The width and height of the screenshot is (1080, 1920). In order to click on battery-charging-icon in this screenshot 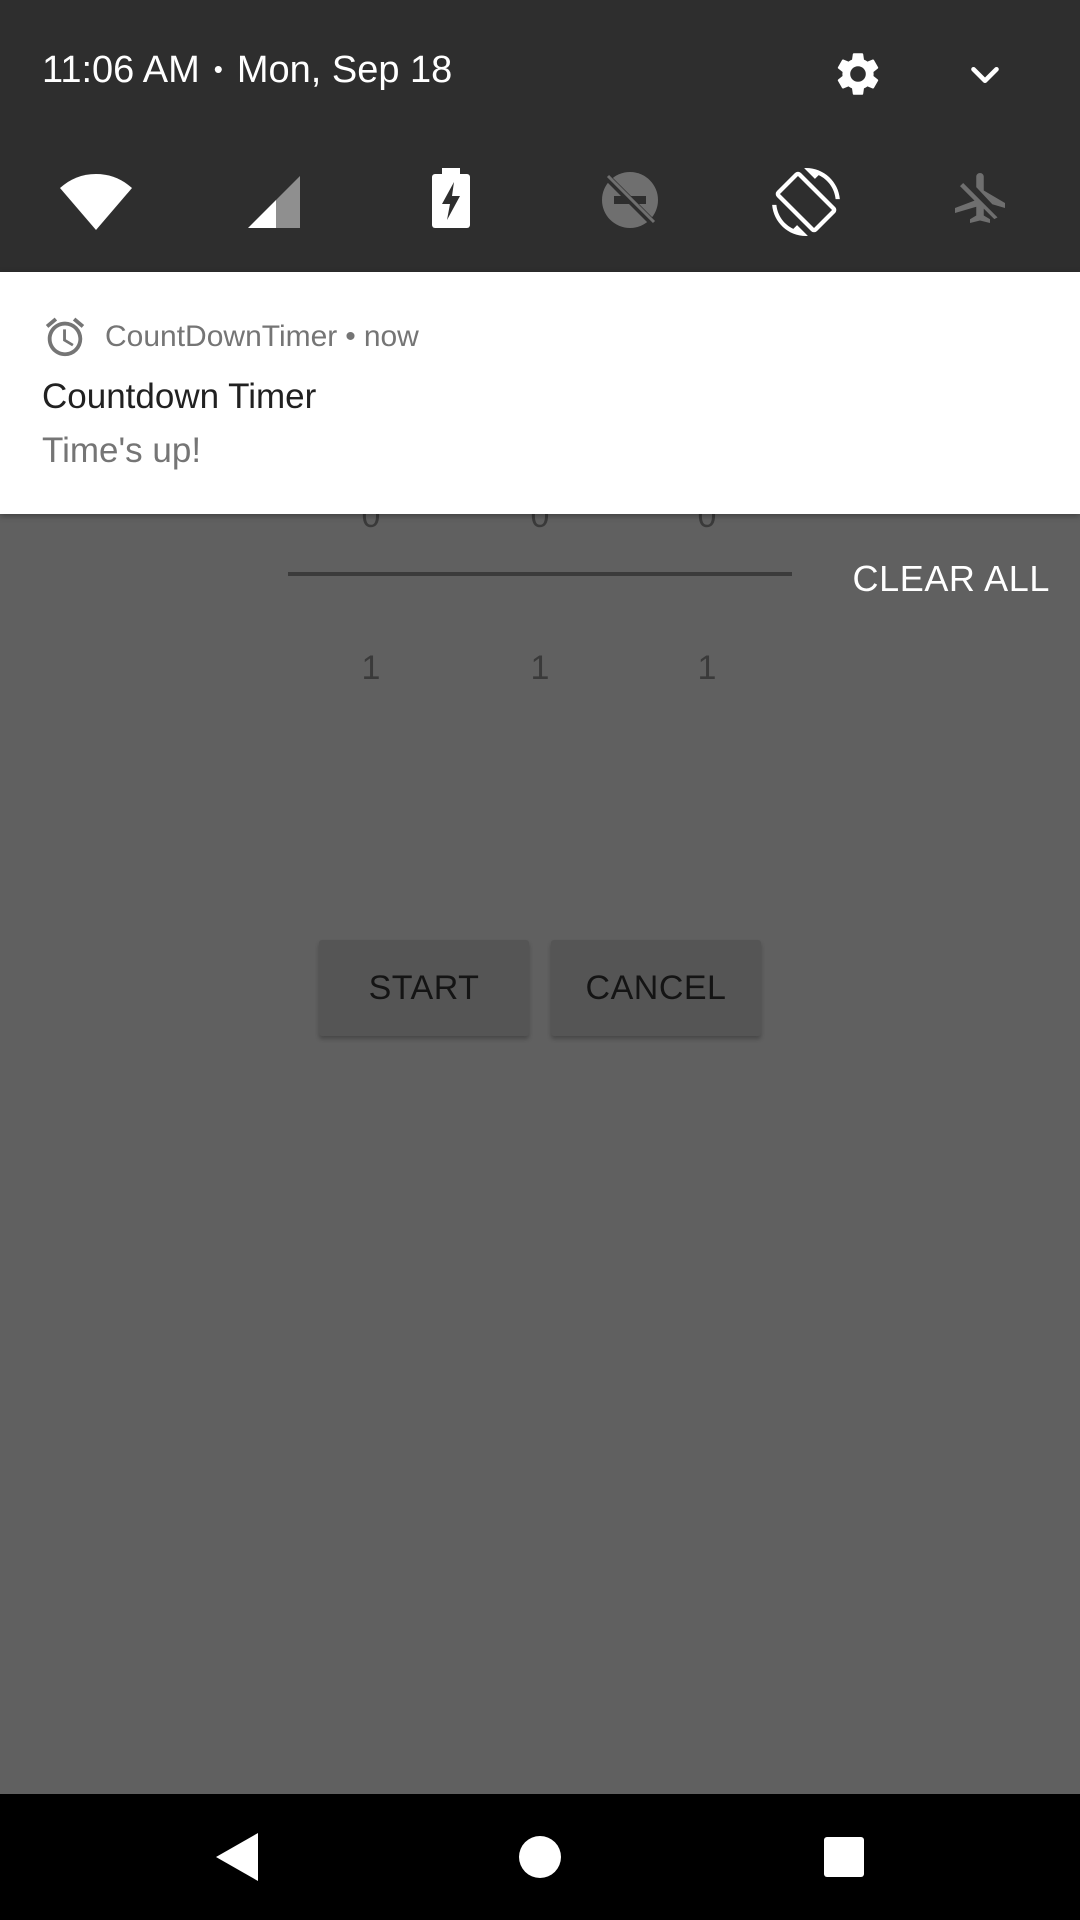, I will do `click(466, 206)`.